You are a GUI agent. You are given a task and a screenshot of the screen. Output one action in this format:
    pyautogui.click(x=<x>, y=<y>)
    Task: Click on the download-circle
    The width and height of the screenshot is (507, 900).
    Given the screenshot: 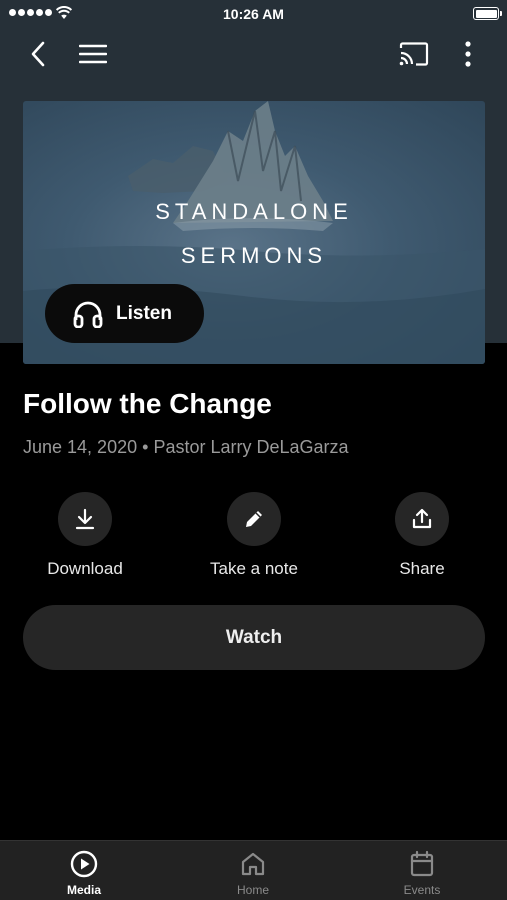 What is the action you would take?
    pyautogui.click(x=85, y=519)
    